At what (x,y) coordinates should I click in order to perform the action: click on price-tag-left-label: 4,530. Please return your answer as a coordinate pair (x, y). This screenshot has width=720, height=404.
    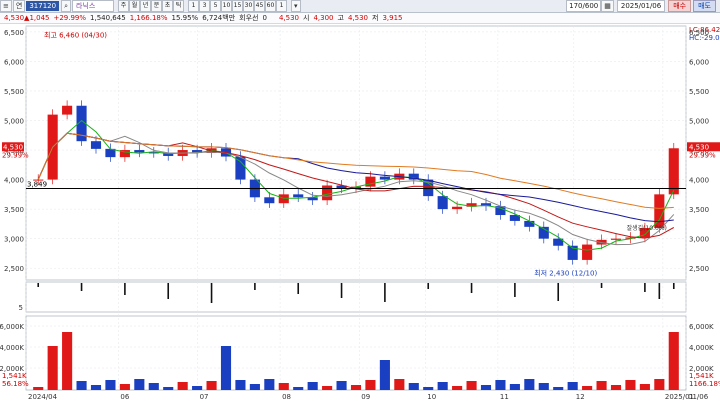
    Looking at the image, I should click on (13, 147).